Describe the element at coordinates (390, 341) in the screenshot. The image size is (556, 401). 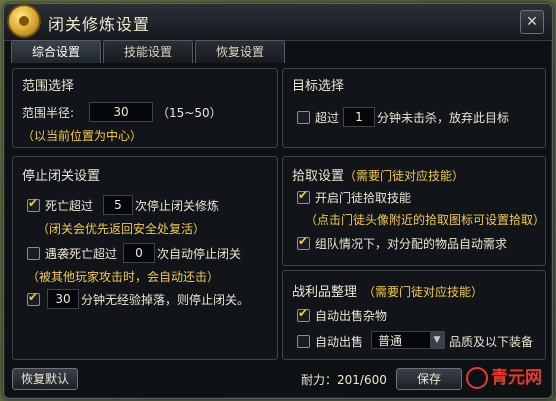
I see `quality-select-value: 普通` at that location.